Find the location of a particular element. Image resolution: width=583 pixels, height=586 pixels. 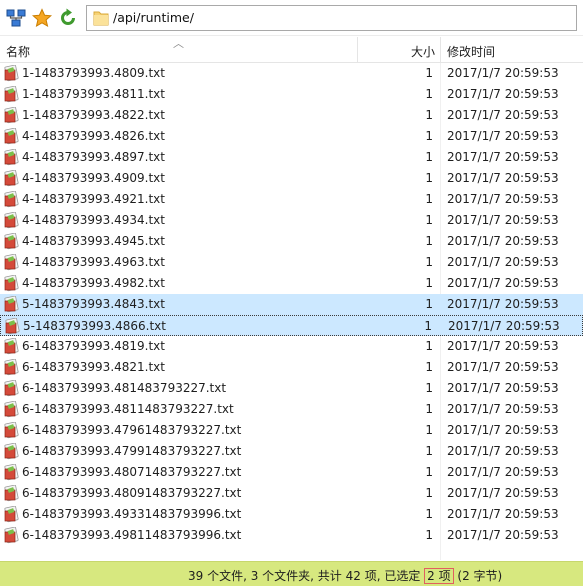

toolbar: /api/runtime/ is located at coordinates (291, 18).